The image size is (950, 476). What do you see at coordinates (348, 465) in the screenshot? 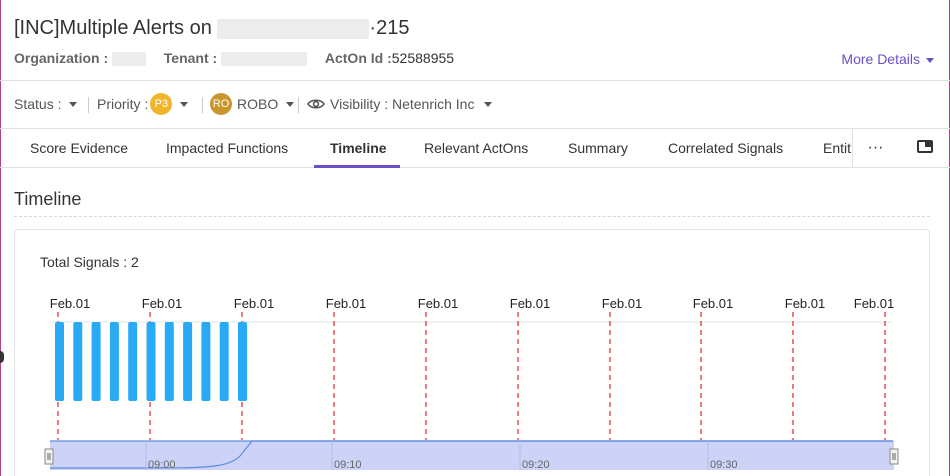
I see `navigator-tick-label: 09:10` at bounding box center [348, 465].